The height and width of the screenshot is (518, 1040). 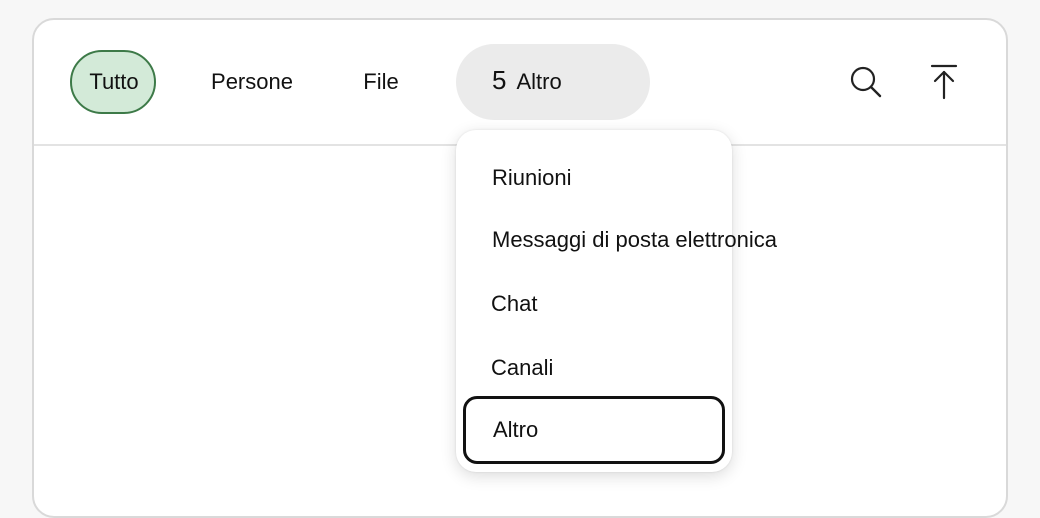 What do you see at coordinates (514, 303) in the screenshot?
I see `menu-item-label: Chat` at bounding box center [514, 303].